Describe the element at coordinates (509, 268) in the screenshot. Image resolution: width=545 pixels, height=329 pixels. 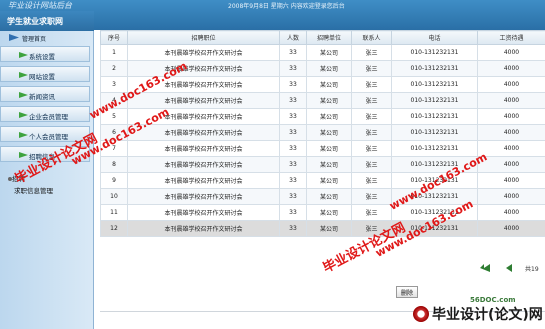
I see `prev-page-icon` at that location.